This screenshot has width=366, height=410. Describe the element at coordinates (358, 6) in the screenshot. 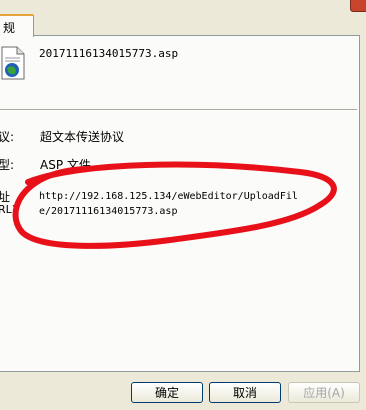

I see `close-button` at that location.